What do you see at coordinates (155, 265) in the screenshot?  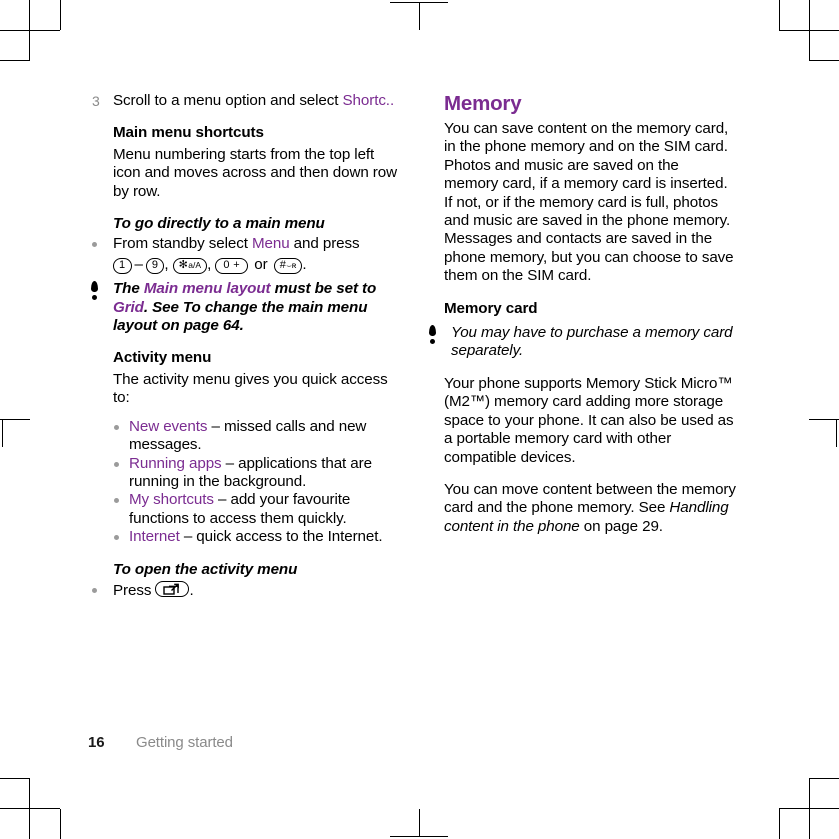 I see `key-9-icon: 9` at bounding box center [155, 265].